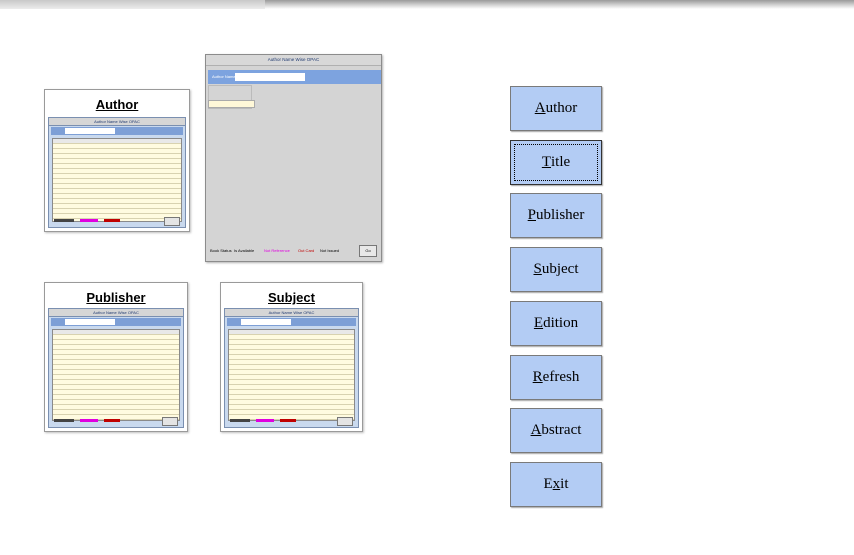  Describe the element at coordinates (561, 377) in the screenshot. I see `refresh-button-rest: efresh` at that location.